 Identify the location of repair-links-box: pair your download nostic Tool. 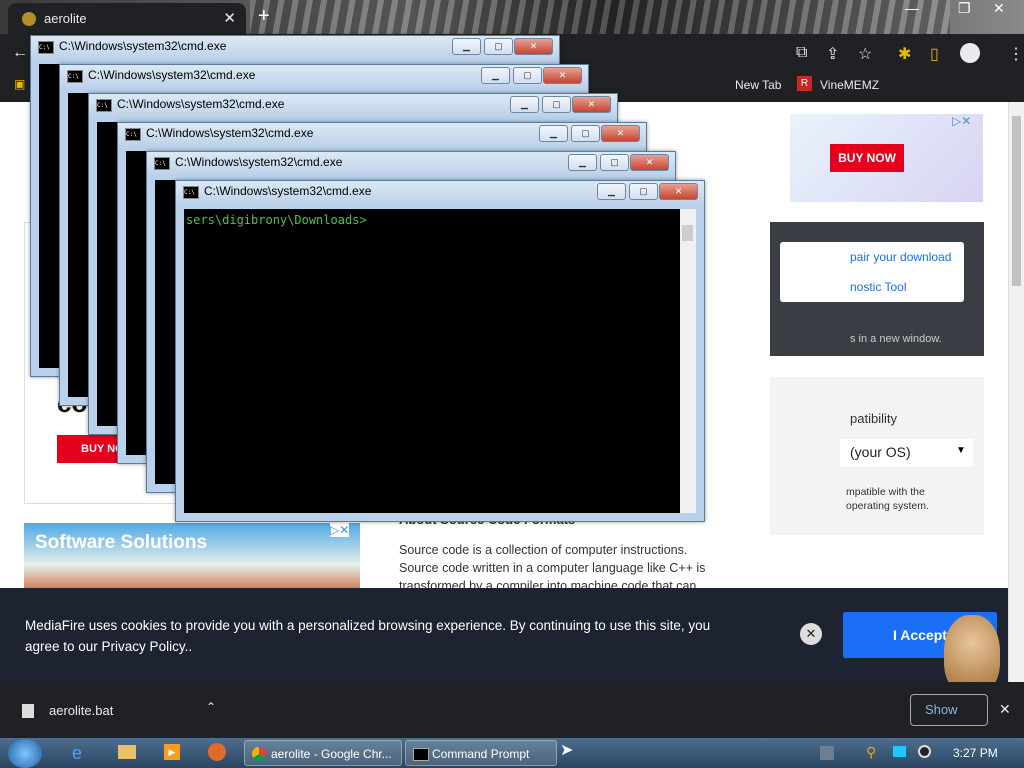
(872, 272).